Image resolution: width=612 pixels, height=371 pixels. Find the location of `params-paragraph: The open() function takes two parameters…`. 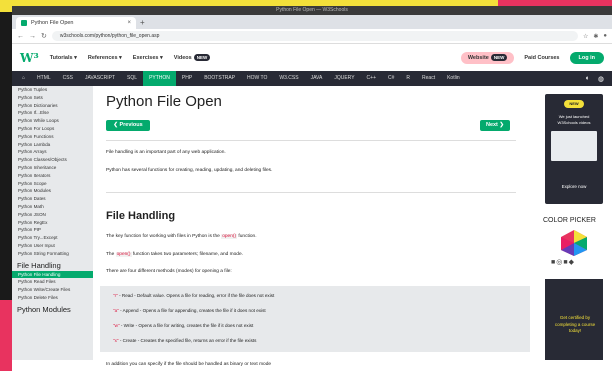

params-paragraph: The open() function takes two parameters… is located at coordinates (174, 254).